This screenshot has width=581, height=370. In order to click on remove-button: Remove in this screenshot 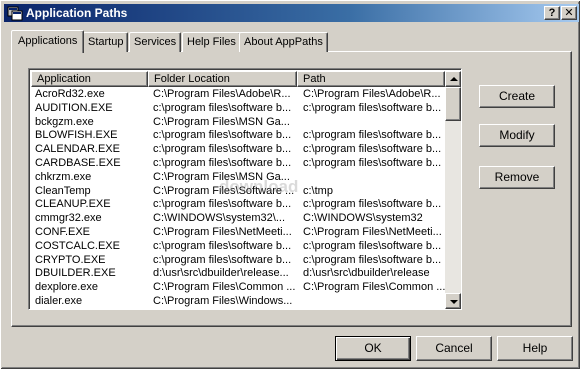, I will do `click(517, 177)`.